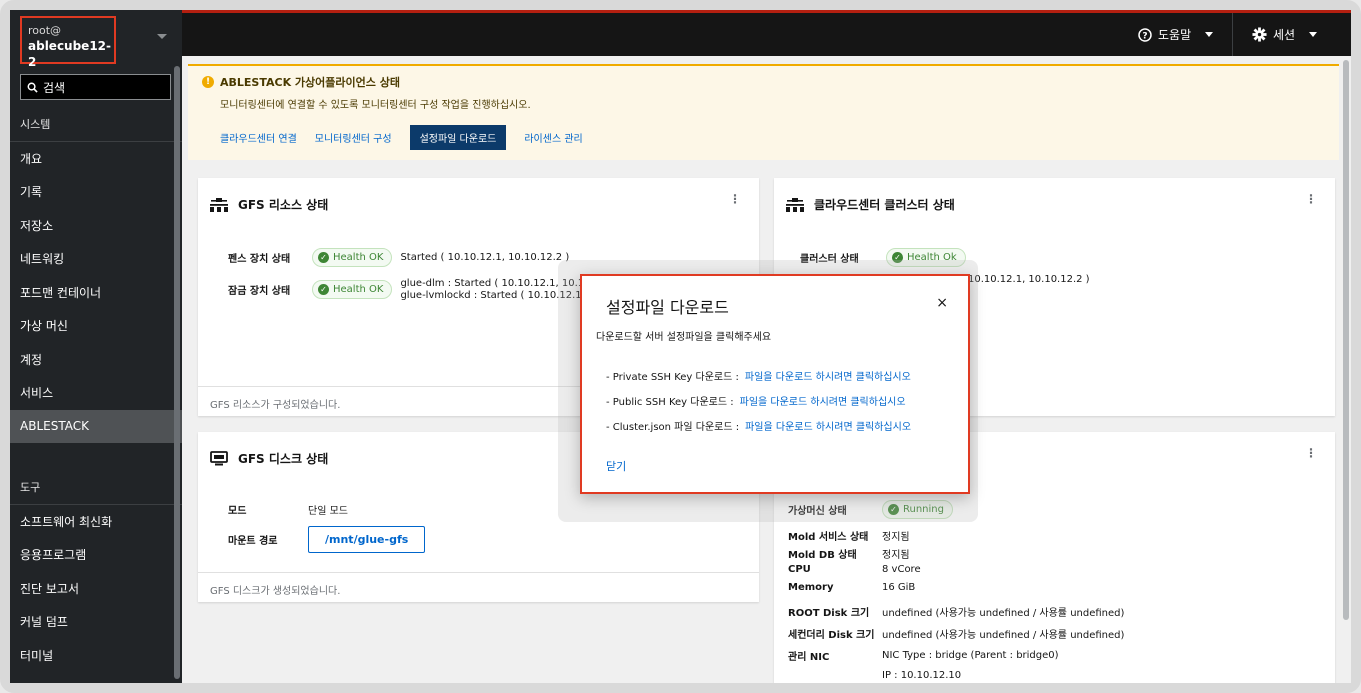 The height and width of the screenshot is (693, 1361). What do you see at coordinates (54, 87) in the screenshot?
I see `search-label: 검색` at bounding box center [54, 87].